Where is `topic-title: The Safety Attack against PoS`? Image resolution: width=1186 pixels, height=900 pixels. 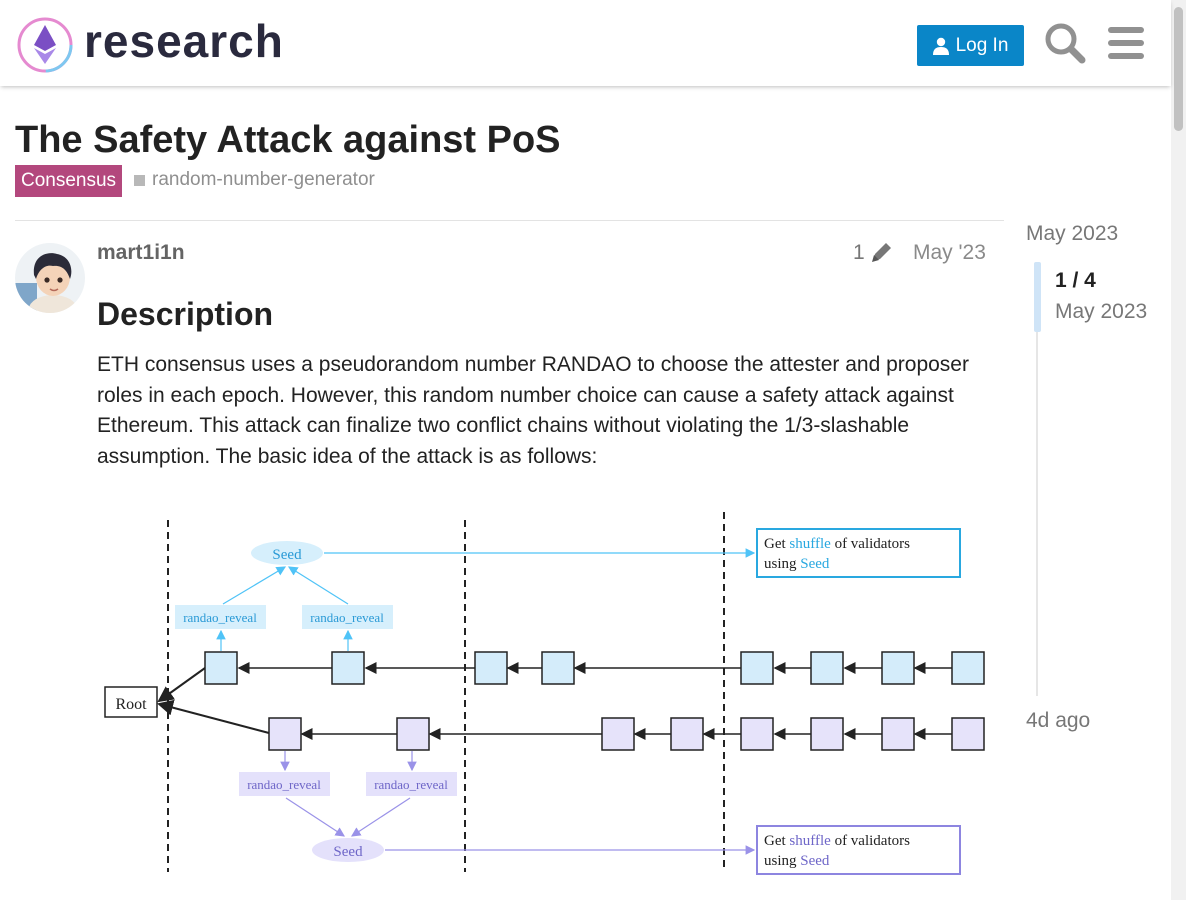
topic-title: The Safety Attack against PoS is located at coordinates (288, 140).